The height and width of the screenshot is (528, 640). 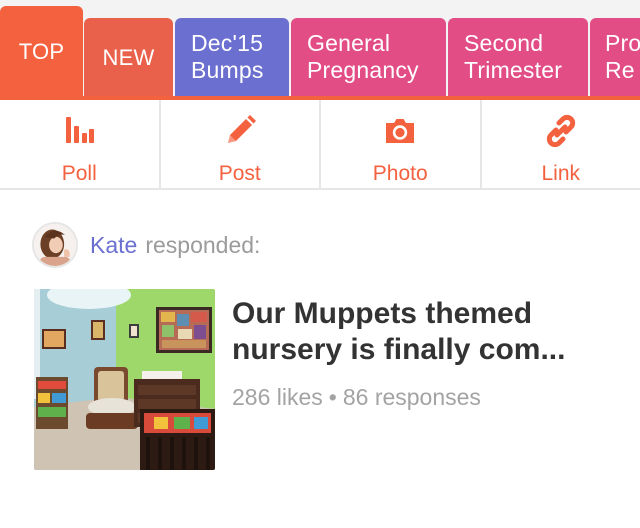 I want to click on bar-chart-icon, so click(x=80, y=130).